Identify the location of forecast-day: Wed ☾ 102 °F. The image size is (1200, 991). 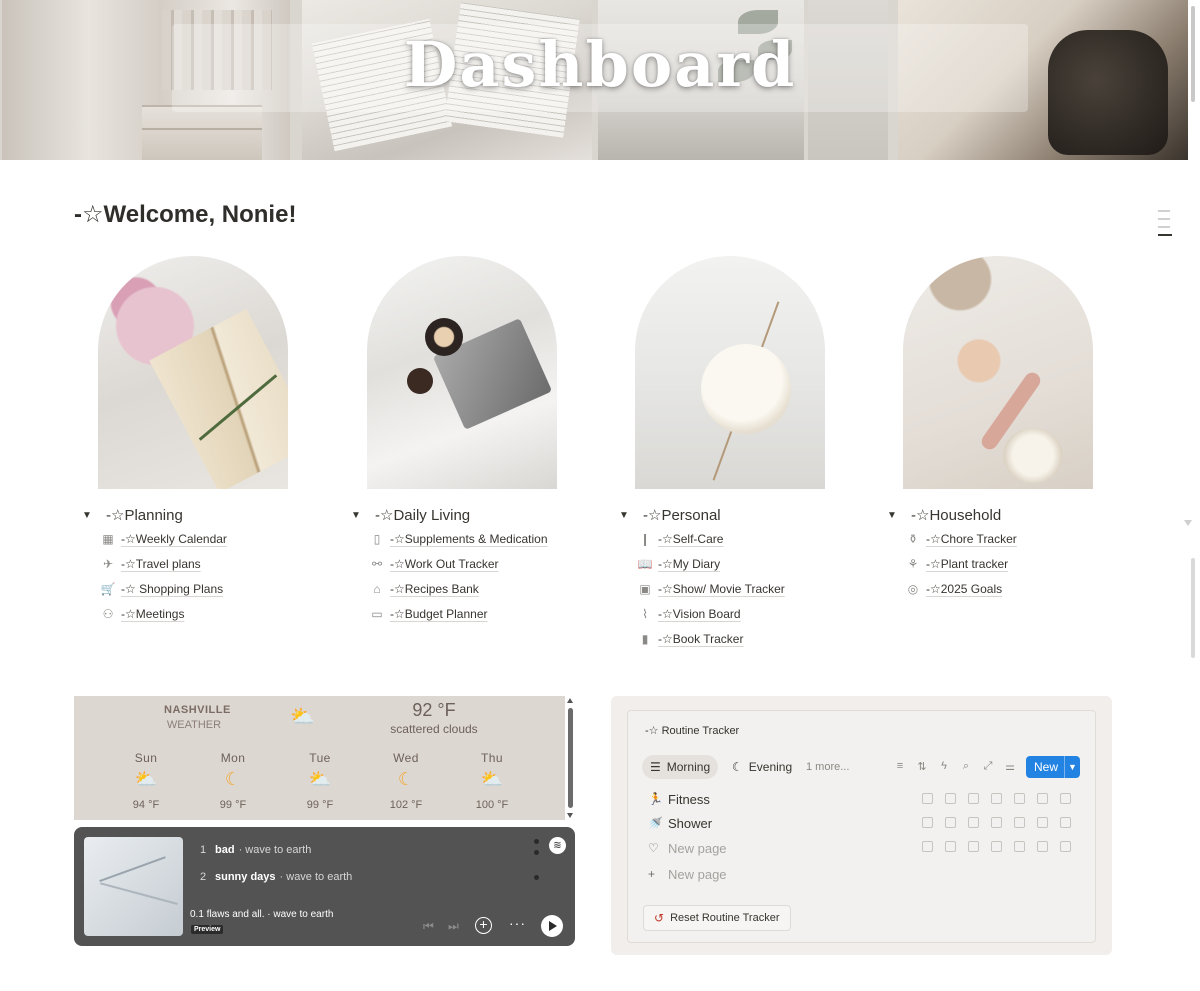
(406, 781).